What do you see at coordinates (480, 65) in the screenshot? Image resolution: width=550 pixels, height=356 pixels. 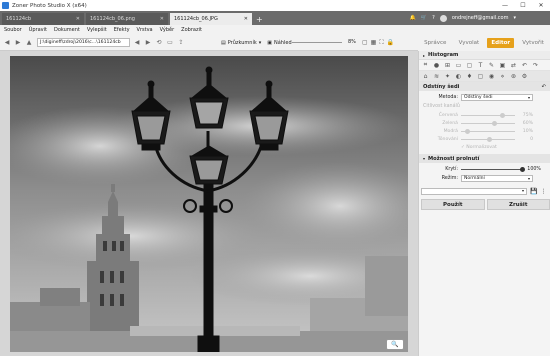 I see `text-icon: T` at bounding box center [480, 65].